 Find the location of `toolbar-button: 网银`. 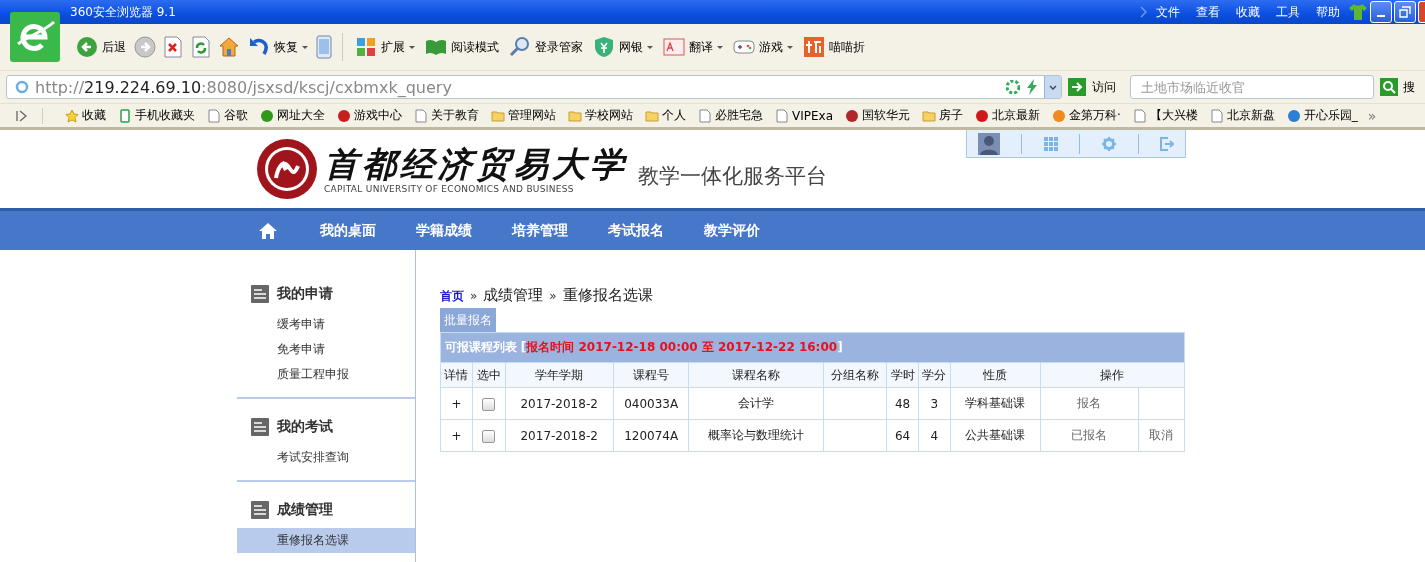

toolbar-button: 网银 is located at coordinates (623, 47).